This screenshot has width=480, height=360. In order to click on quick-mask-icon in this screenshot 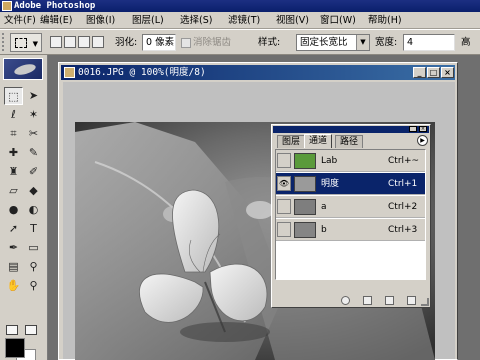, I will do `click(31, 330)`.